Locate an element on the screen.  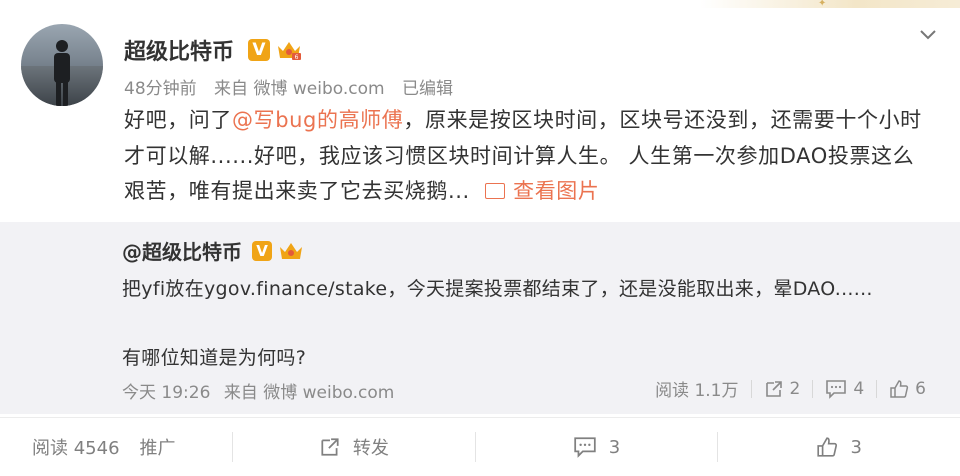
repost-forward-count: 2 is located at coordinates (795, 388).